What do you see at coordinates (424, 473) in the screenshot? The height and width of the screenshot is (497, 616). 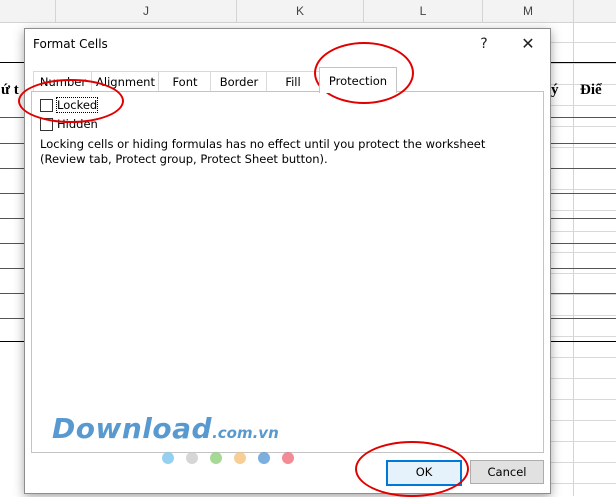 I see `ok-button: OK` at bounding box center [424, 473].